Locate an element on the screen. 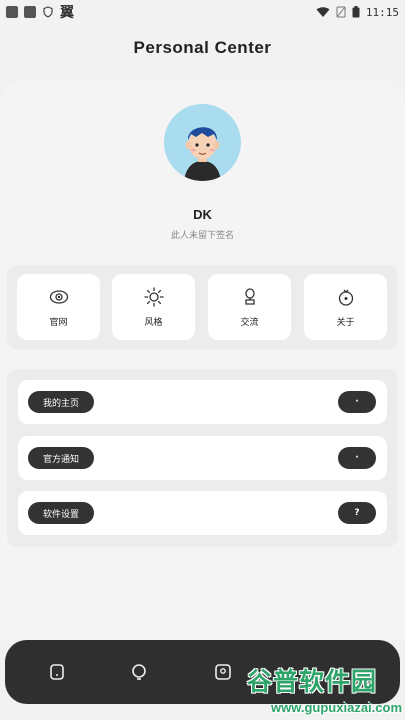 The height and width of the screenshot is (720, 405). sun-icon is located at coordinates (153, 296).